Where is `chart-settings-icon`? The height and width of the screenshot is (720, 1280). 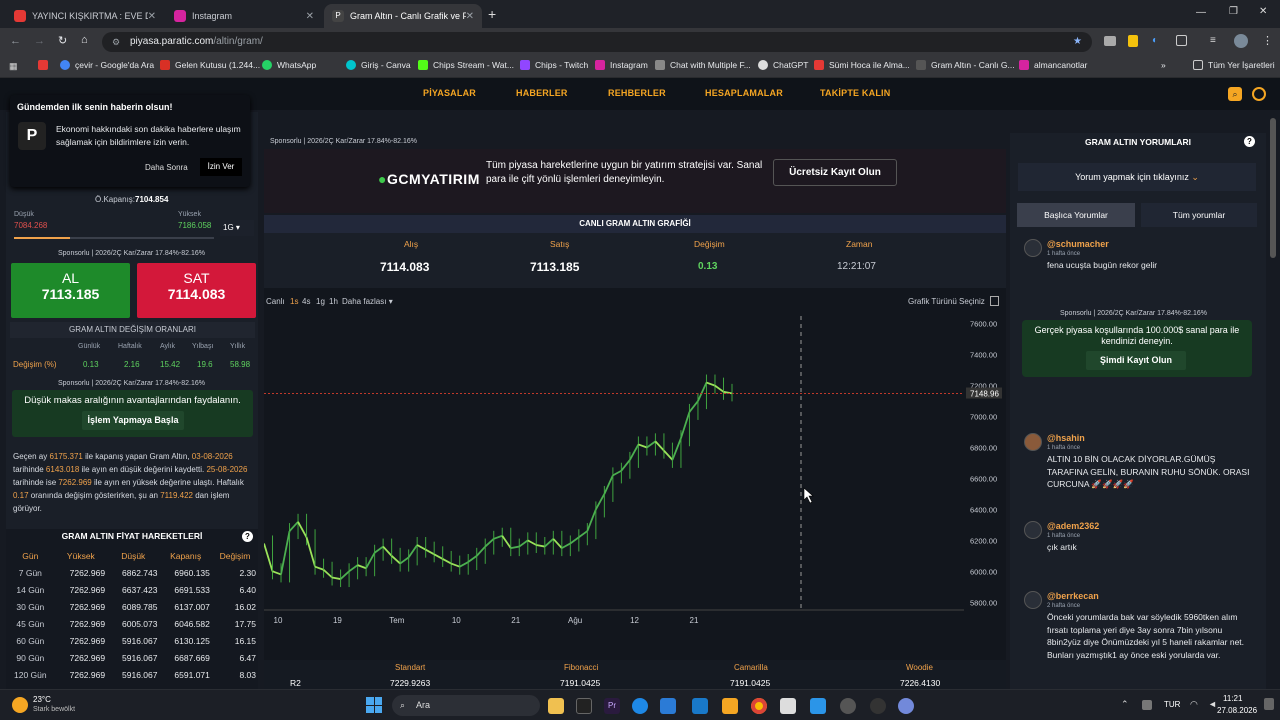
chart-settings-icon is located at coordinates (994, 301).